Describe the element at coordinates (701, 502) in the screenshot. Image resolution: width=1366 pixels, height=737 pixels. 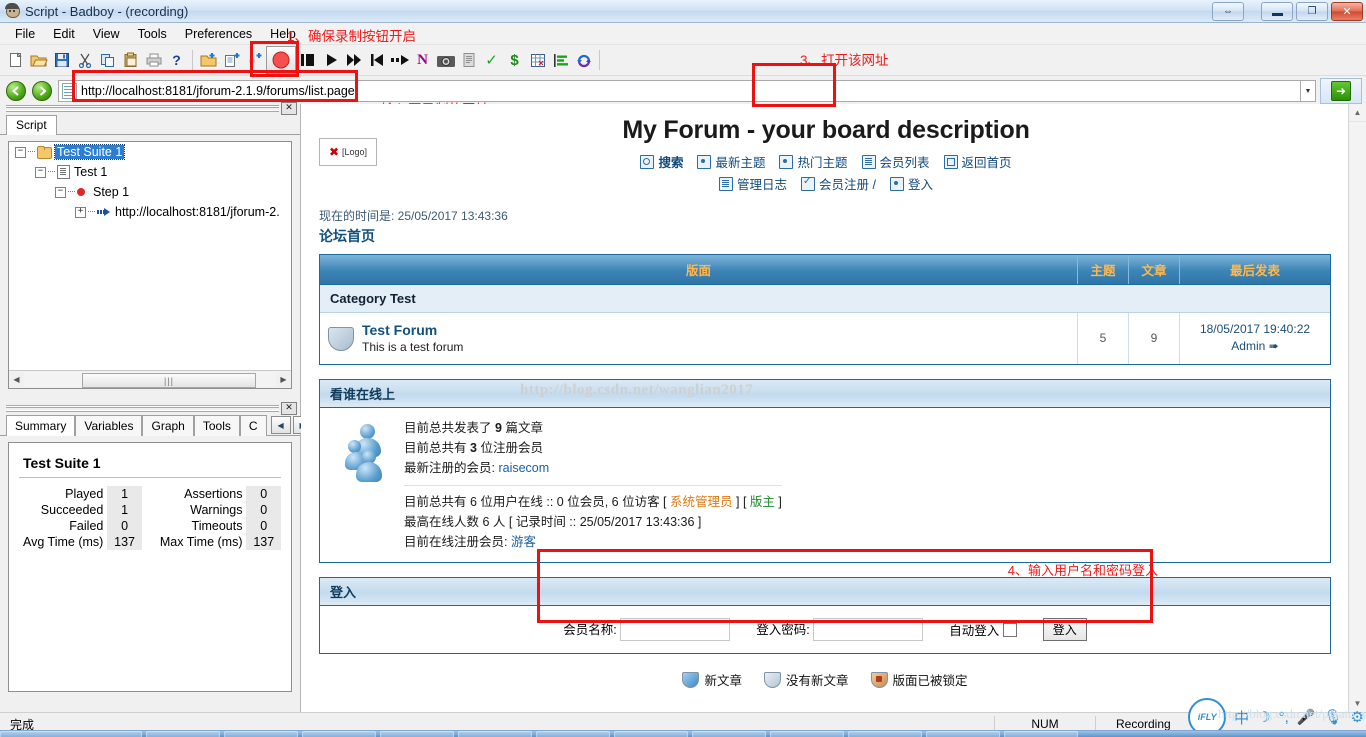
I see `admin-group-label: 系统管理员` at that location.